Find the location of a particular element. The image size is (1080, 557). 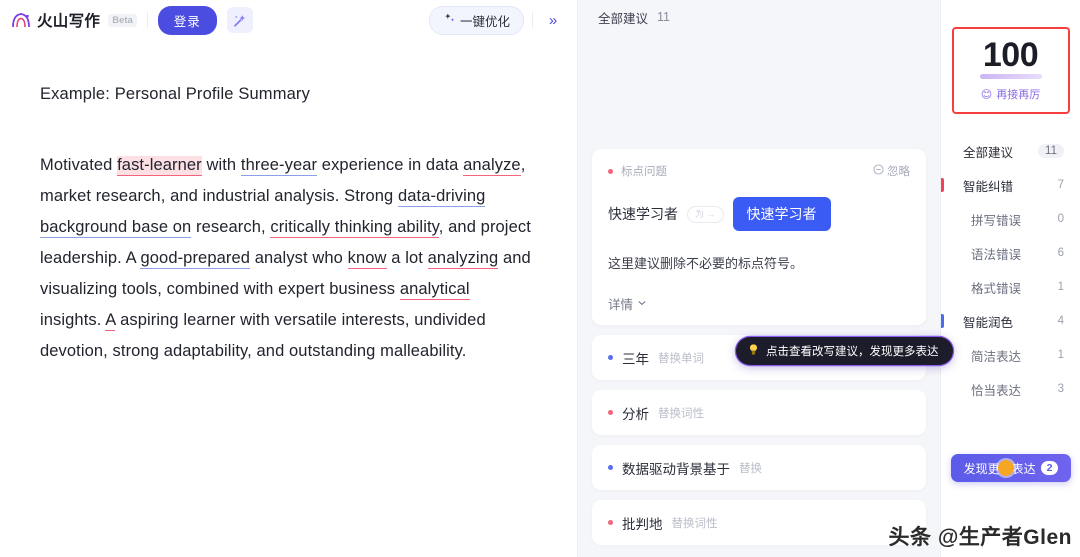

marked-text-blue: three-year is located at coordinates (279, 166).